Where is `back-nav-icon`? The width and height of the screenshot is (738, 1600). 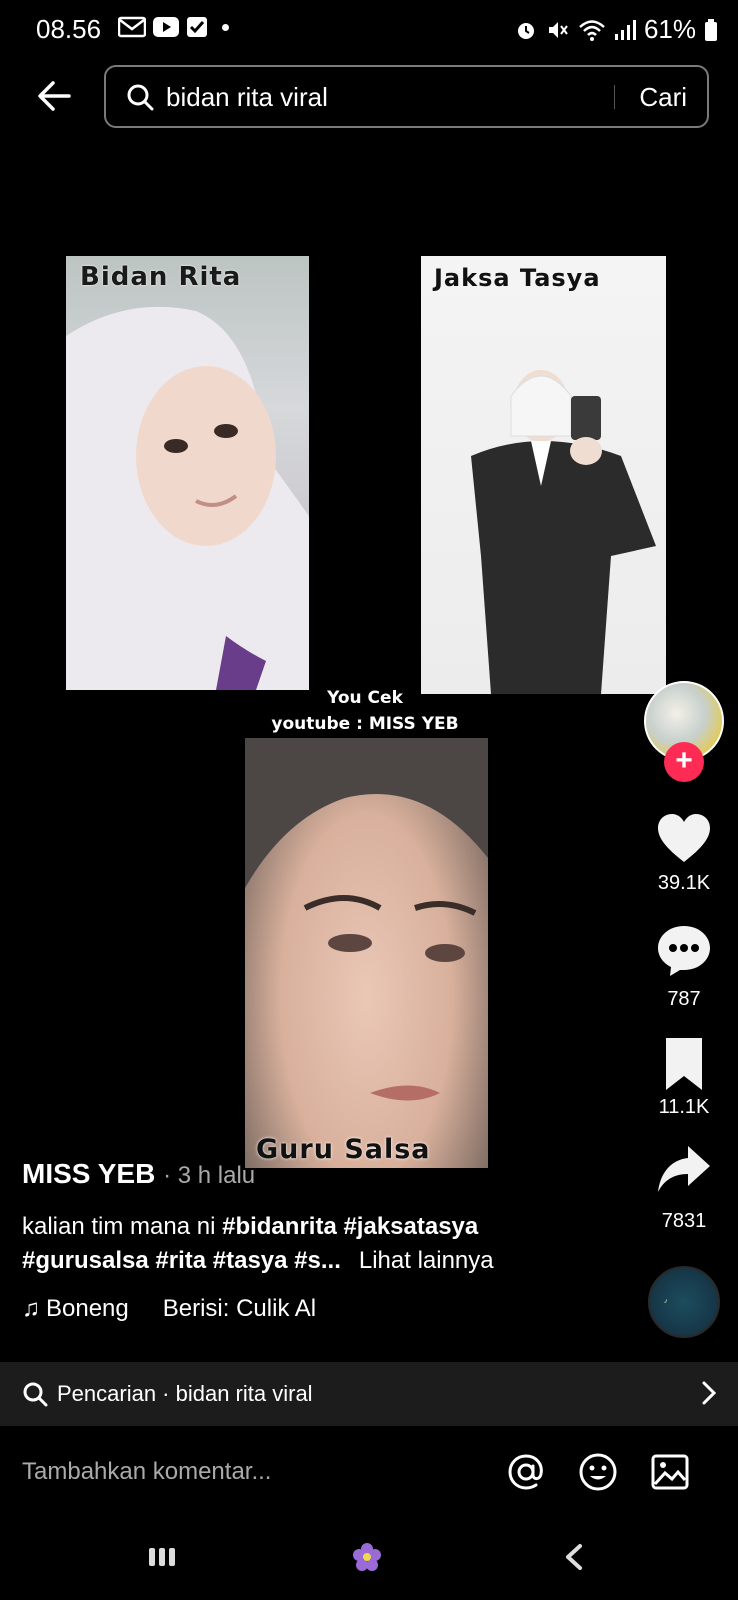
back-nav-icon is located at coordinates (575, 1557).